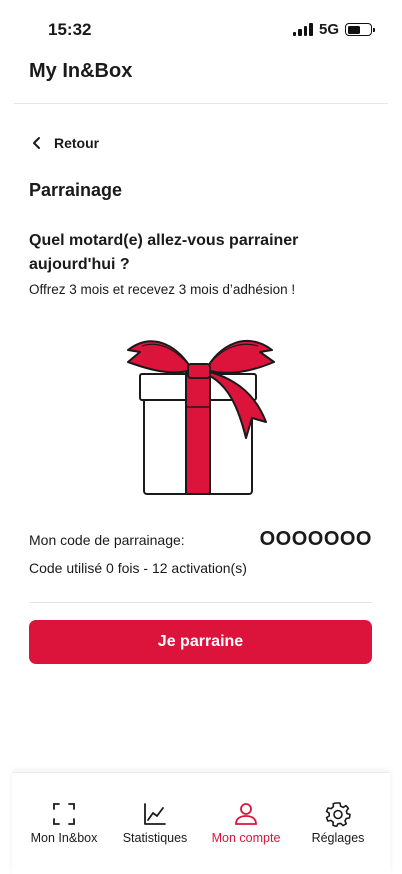 The height and width of the screenshot is (874, 402). Describe the element at coordinates (64, 838) in the screenshot. I see `tab-label: Mon In&box` at that location.